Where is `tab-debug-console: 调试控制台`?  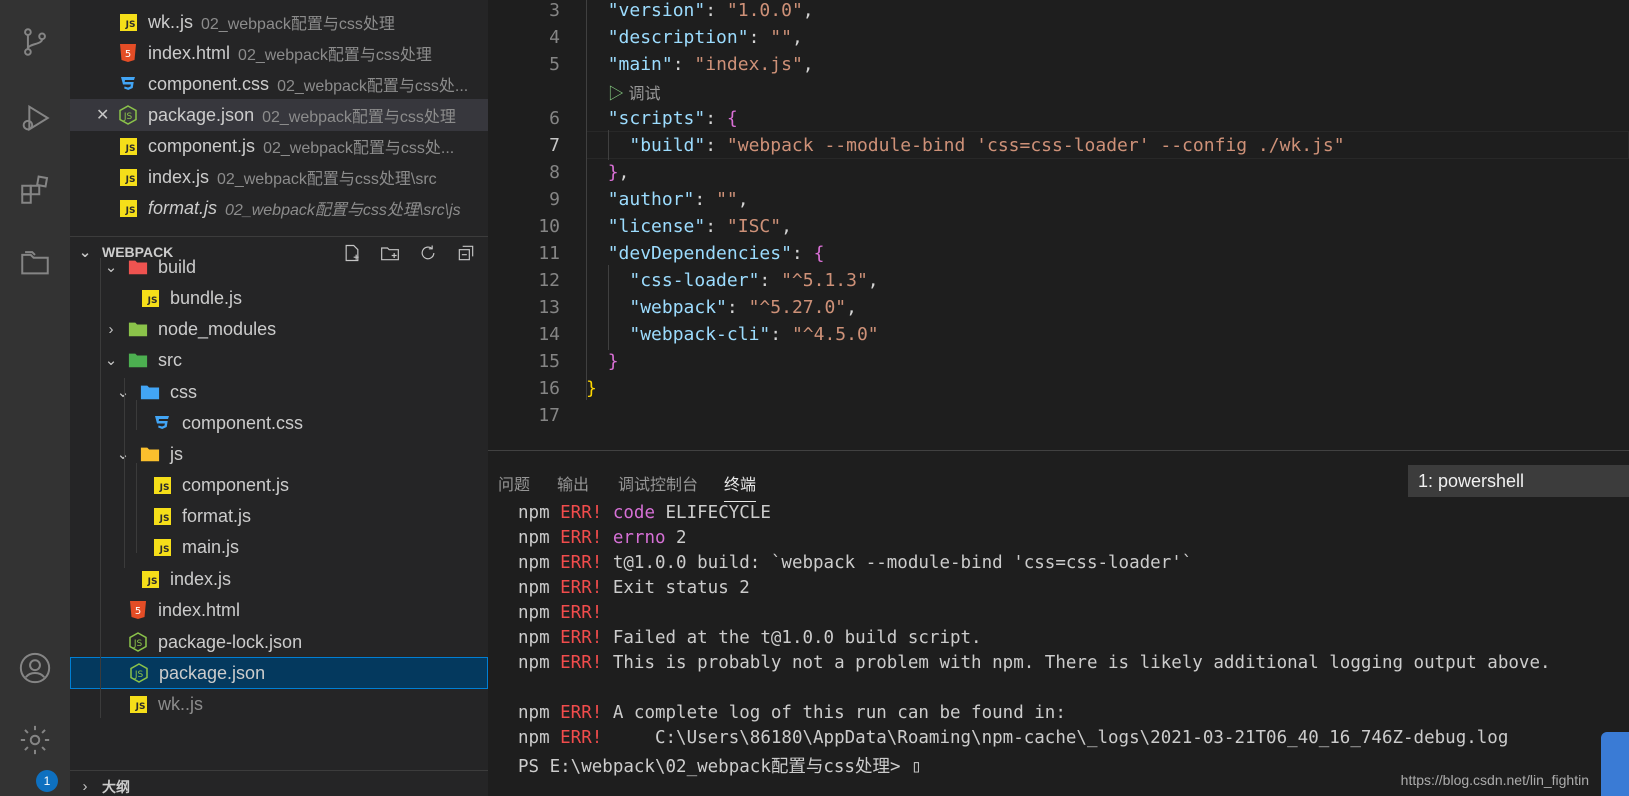 tab-debug-console: 调试控制台 is located at coordinates (658, 486).